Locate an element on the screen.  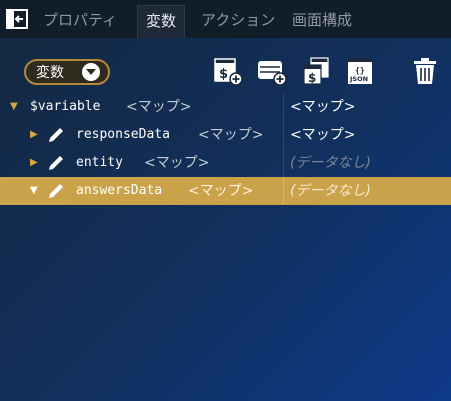
chevron-down-icon is located at coordinates (91, 72).